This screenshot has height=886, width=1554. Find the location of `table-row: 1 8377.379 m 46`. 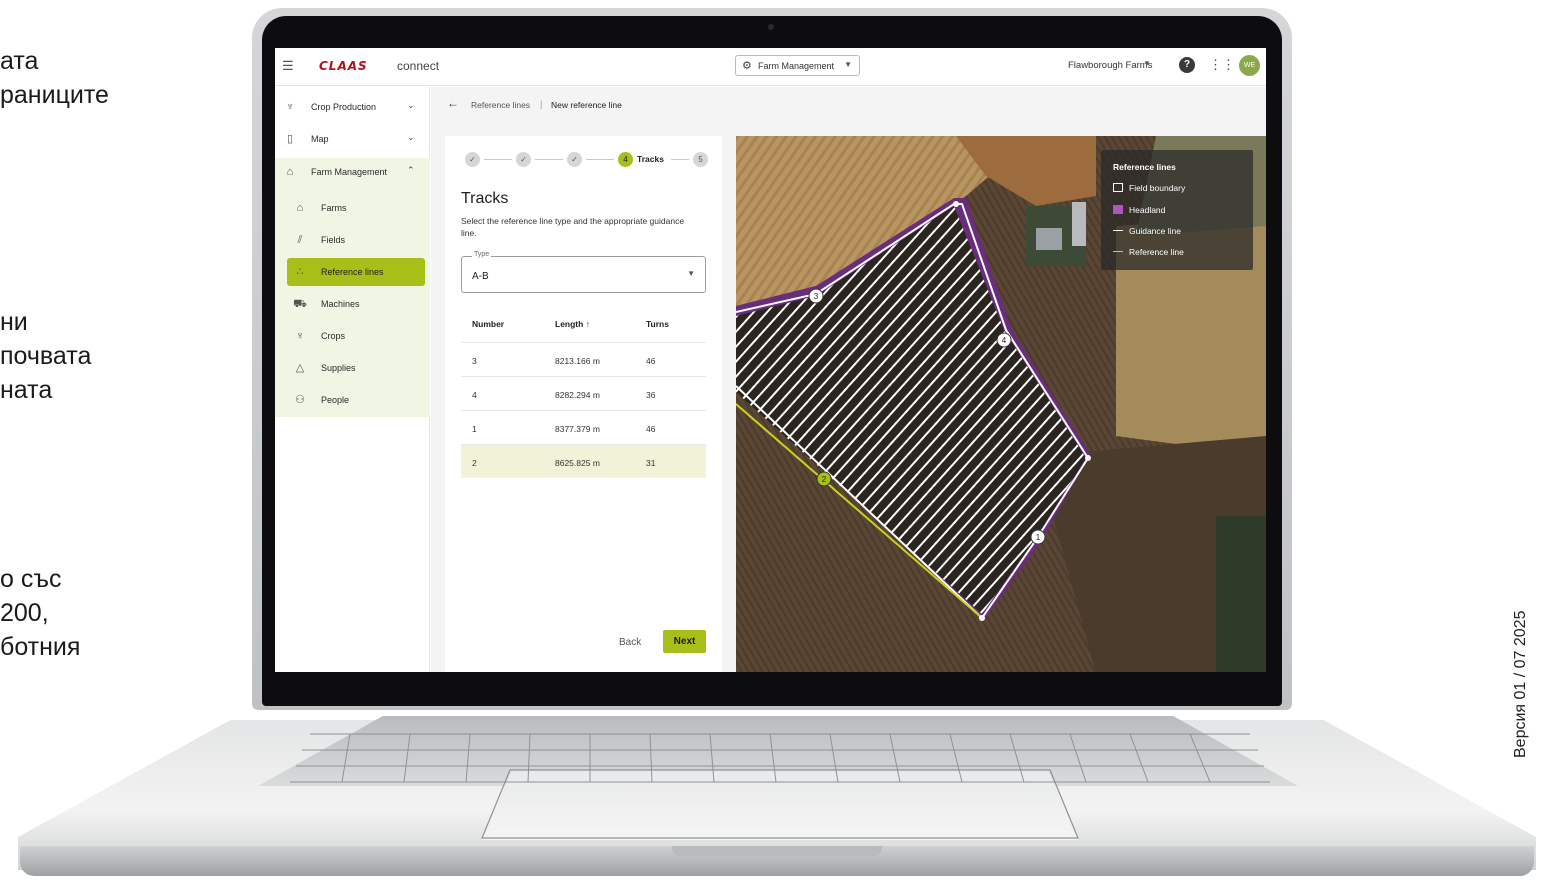

table-row: 1 8377.379 m 46 is located at coordinates (583, 427).